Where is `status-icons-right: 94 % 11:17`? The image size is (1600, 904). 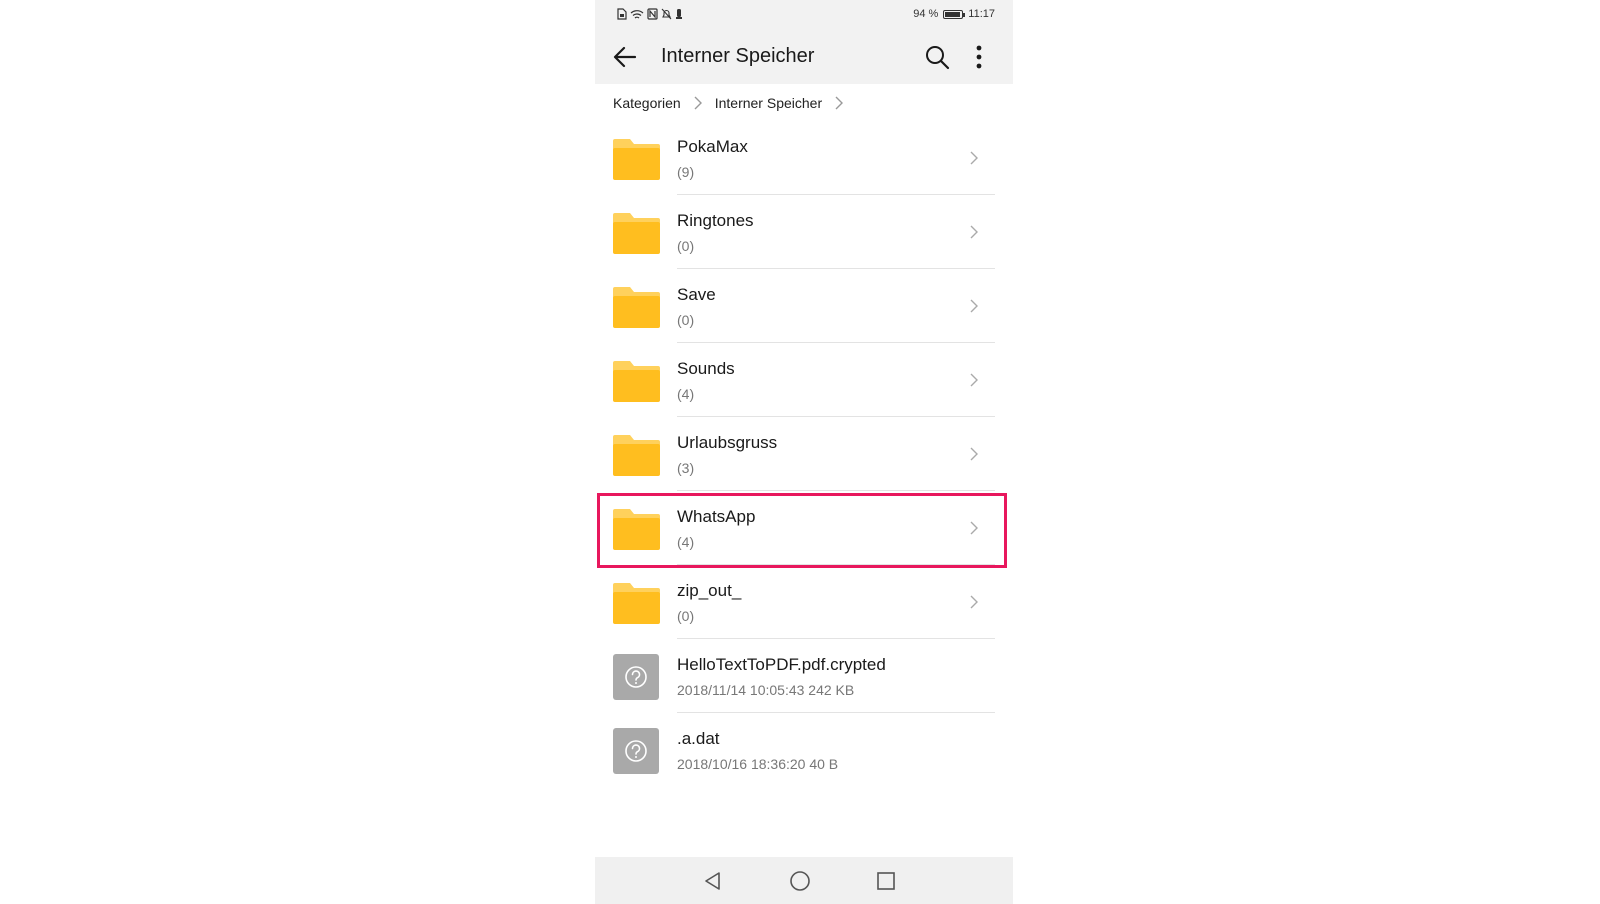
status-icons-right: 94 % 11:17 is located at coordinates (954, 14).